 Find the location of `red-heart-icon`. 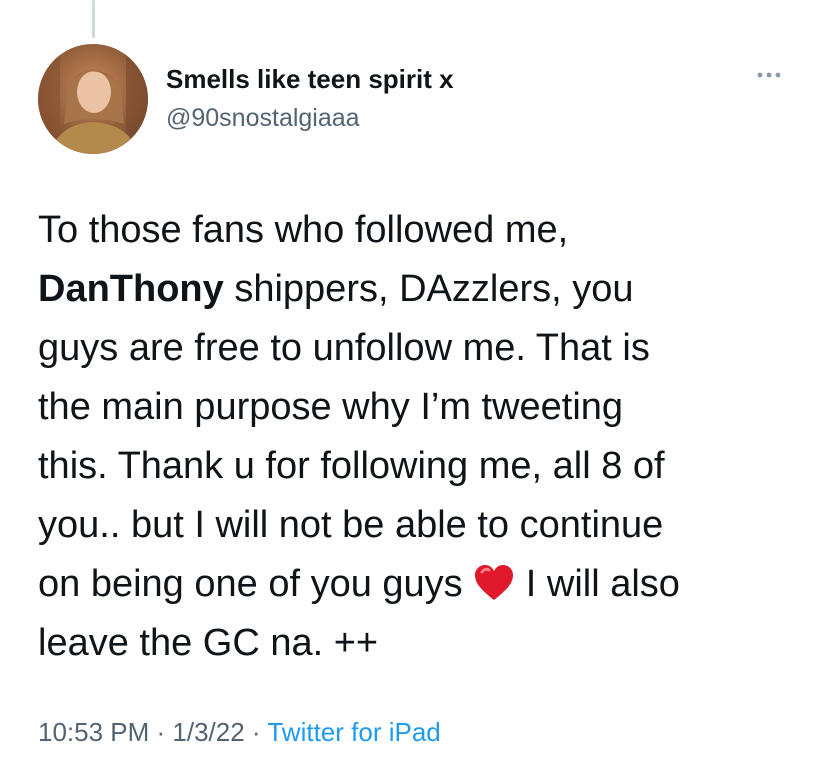

red-heart-icon is located at coordinates (494, 583).